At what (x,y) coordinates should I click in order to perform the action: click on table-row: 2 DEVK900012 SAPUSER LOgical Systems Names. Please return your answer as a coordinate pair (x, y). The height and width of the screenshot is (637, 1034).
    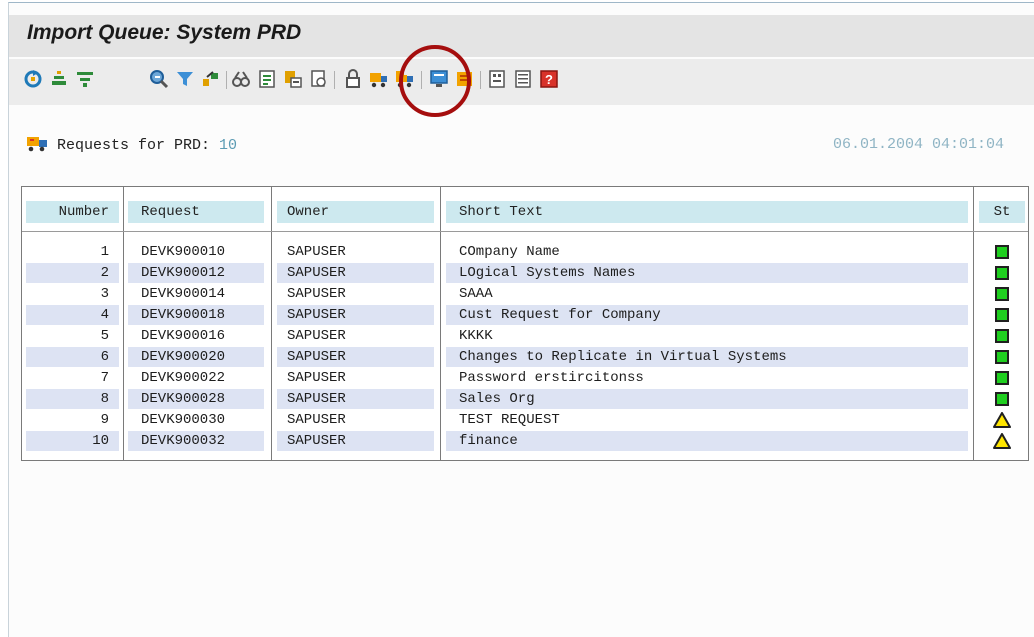
    Looking at the image, I should click on (525, 273).